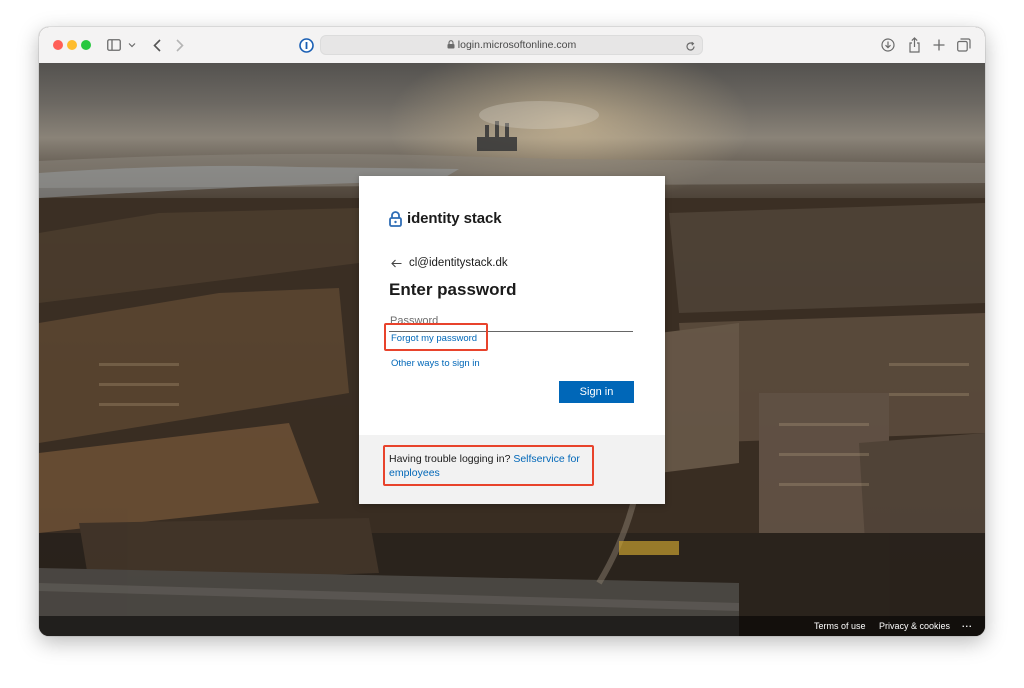 The width and height of the screenshot is (1024, 688). I want to click on zoom-window-button, so click(86, 45).